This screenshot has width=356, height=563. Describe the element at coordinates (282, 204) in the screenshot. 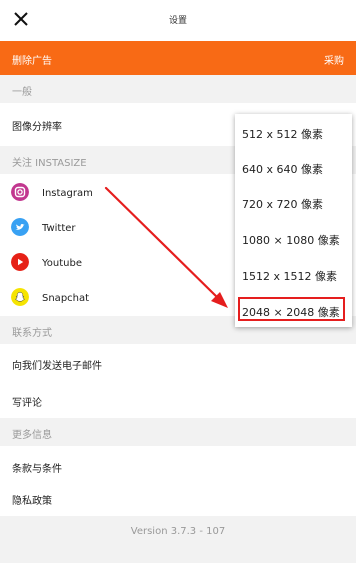

I see `resolution-option-720: 720 x 720 像素` at that location.